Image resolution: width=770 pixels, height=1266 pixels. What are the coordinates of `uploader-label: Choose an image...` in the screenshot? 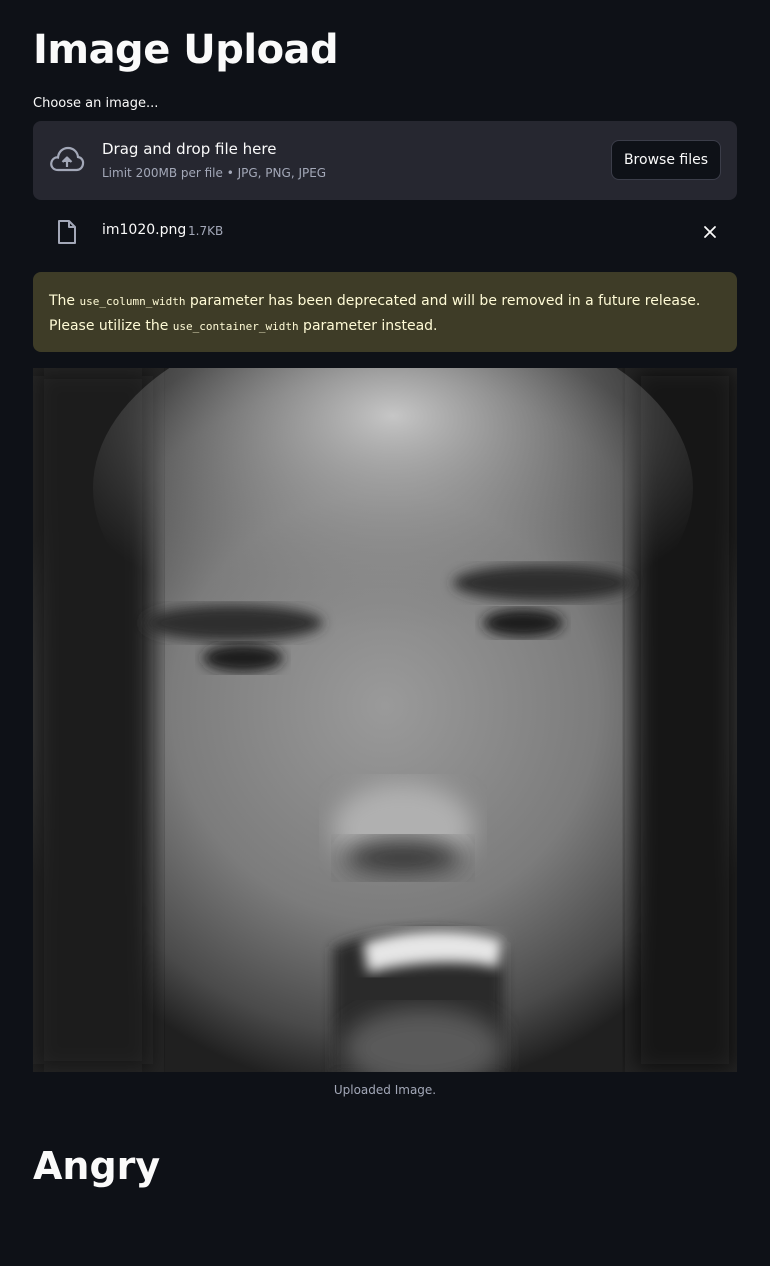 It's located at (96, 103).